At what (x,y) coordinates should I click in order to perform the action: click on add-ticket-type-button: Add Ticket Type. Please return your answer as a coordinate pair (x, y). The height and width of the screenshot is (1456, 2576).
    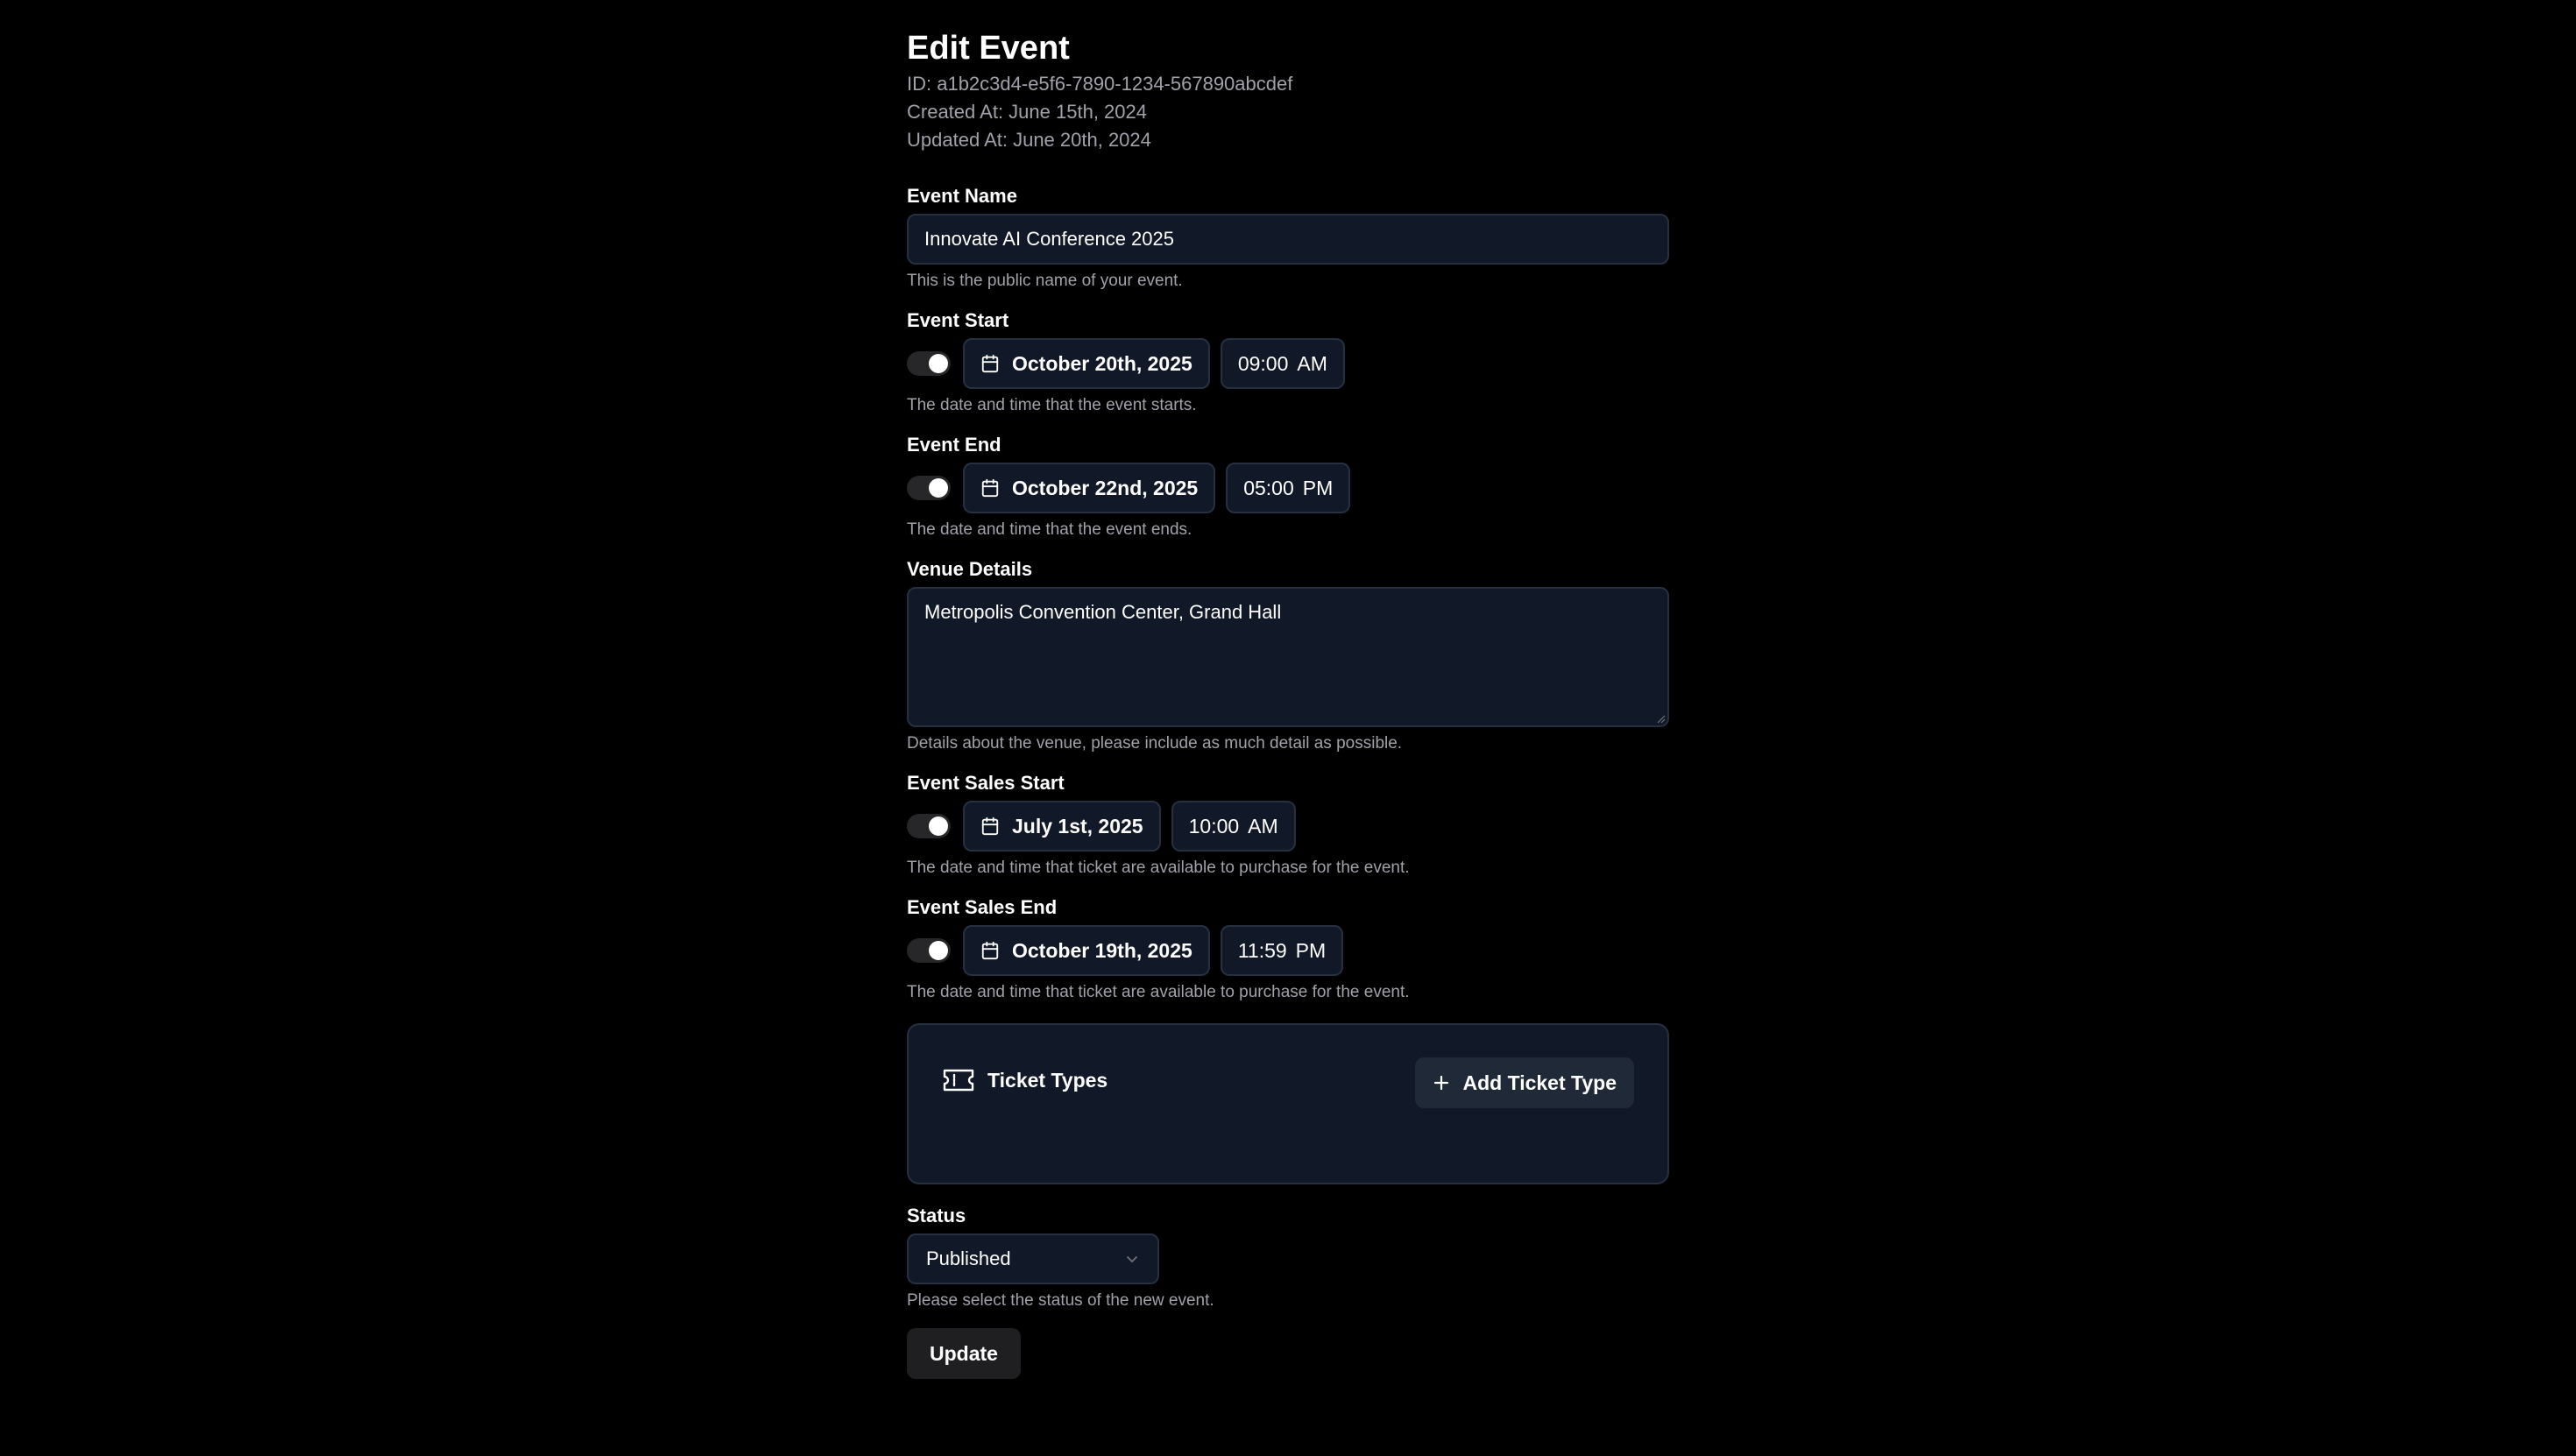
    Looking at the image, I should click on (1524, 1082).